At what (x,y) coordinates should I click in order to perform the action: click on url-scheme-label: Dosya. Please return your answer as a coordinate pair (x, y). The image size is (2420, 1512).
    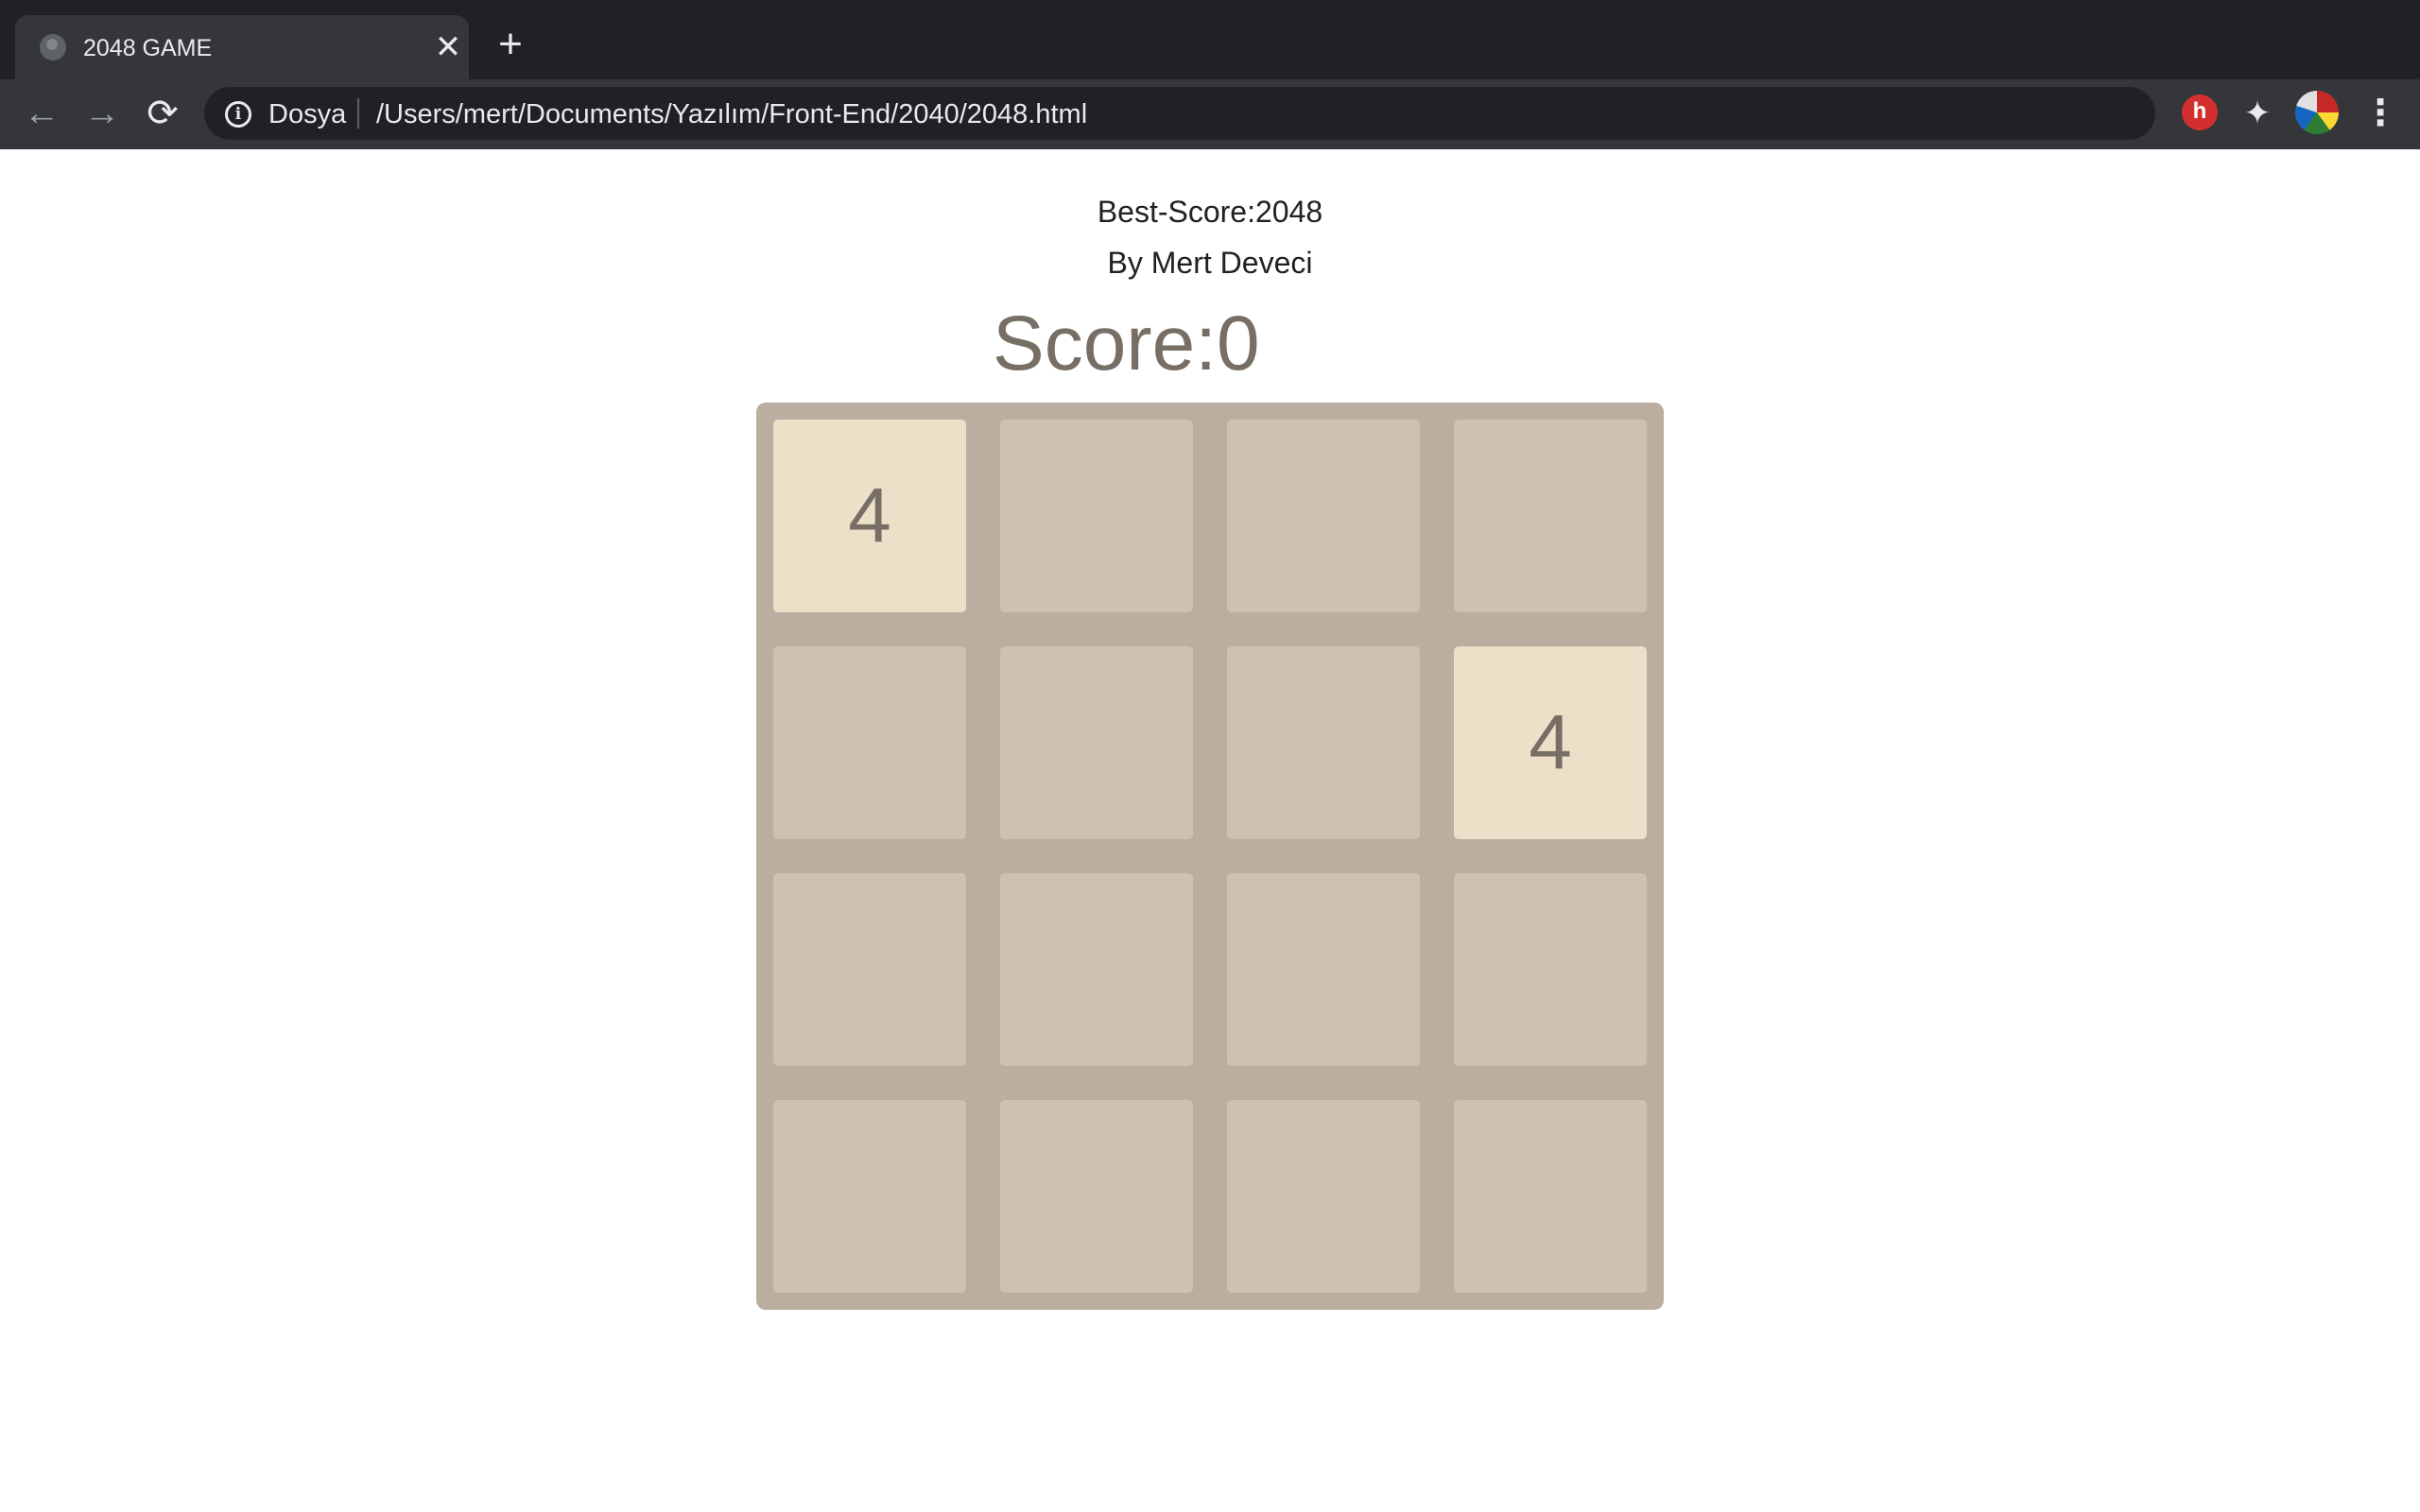
    Looking at the image, I should click on (307, 114).